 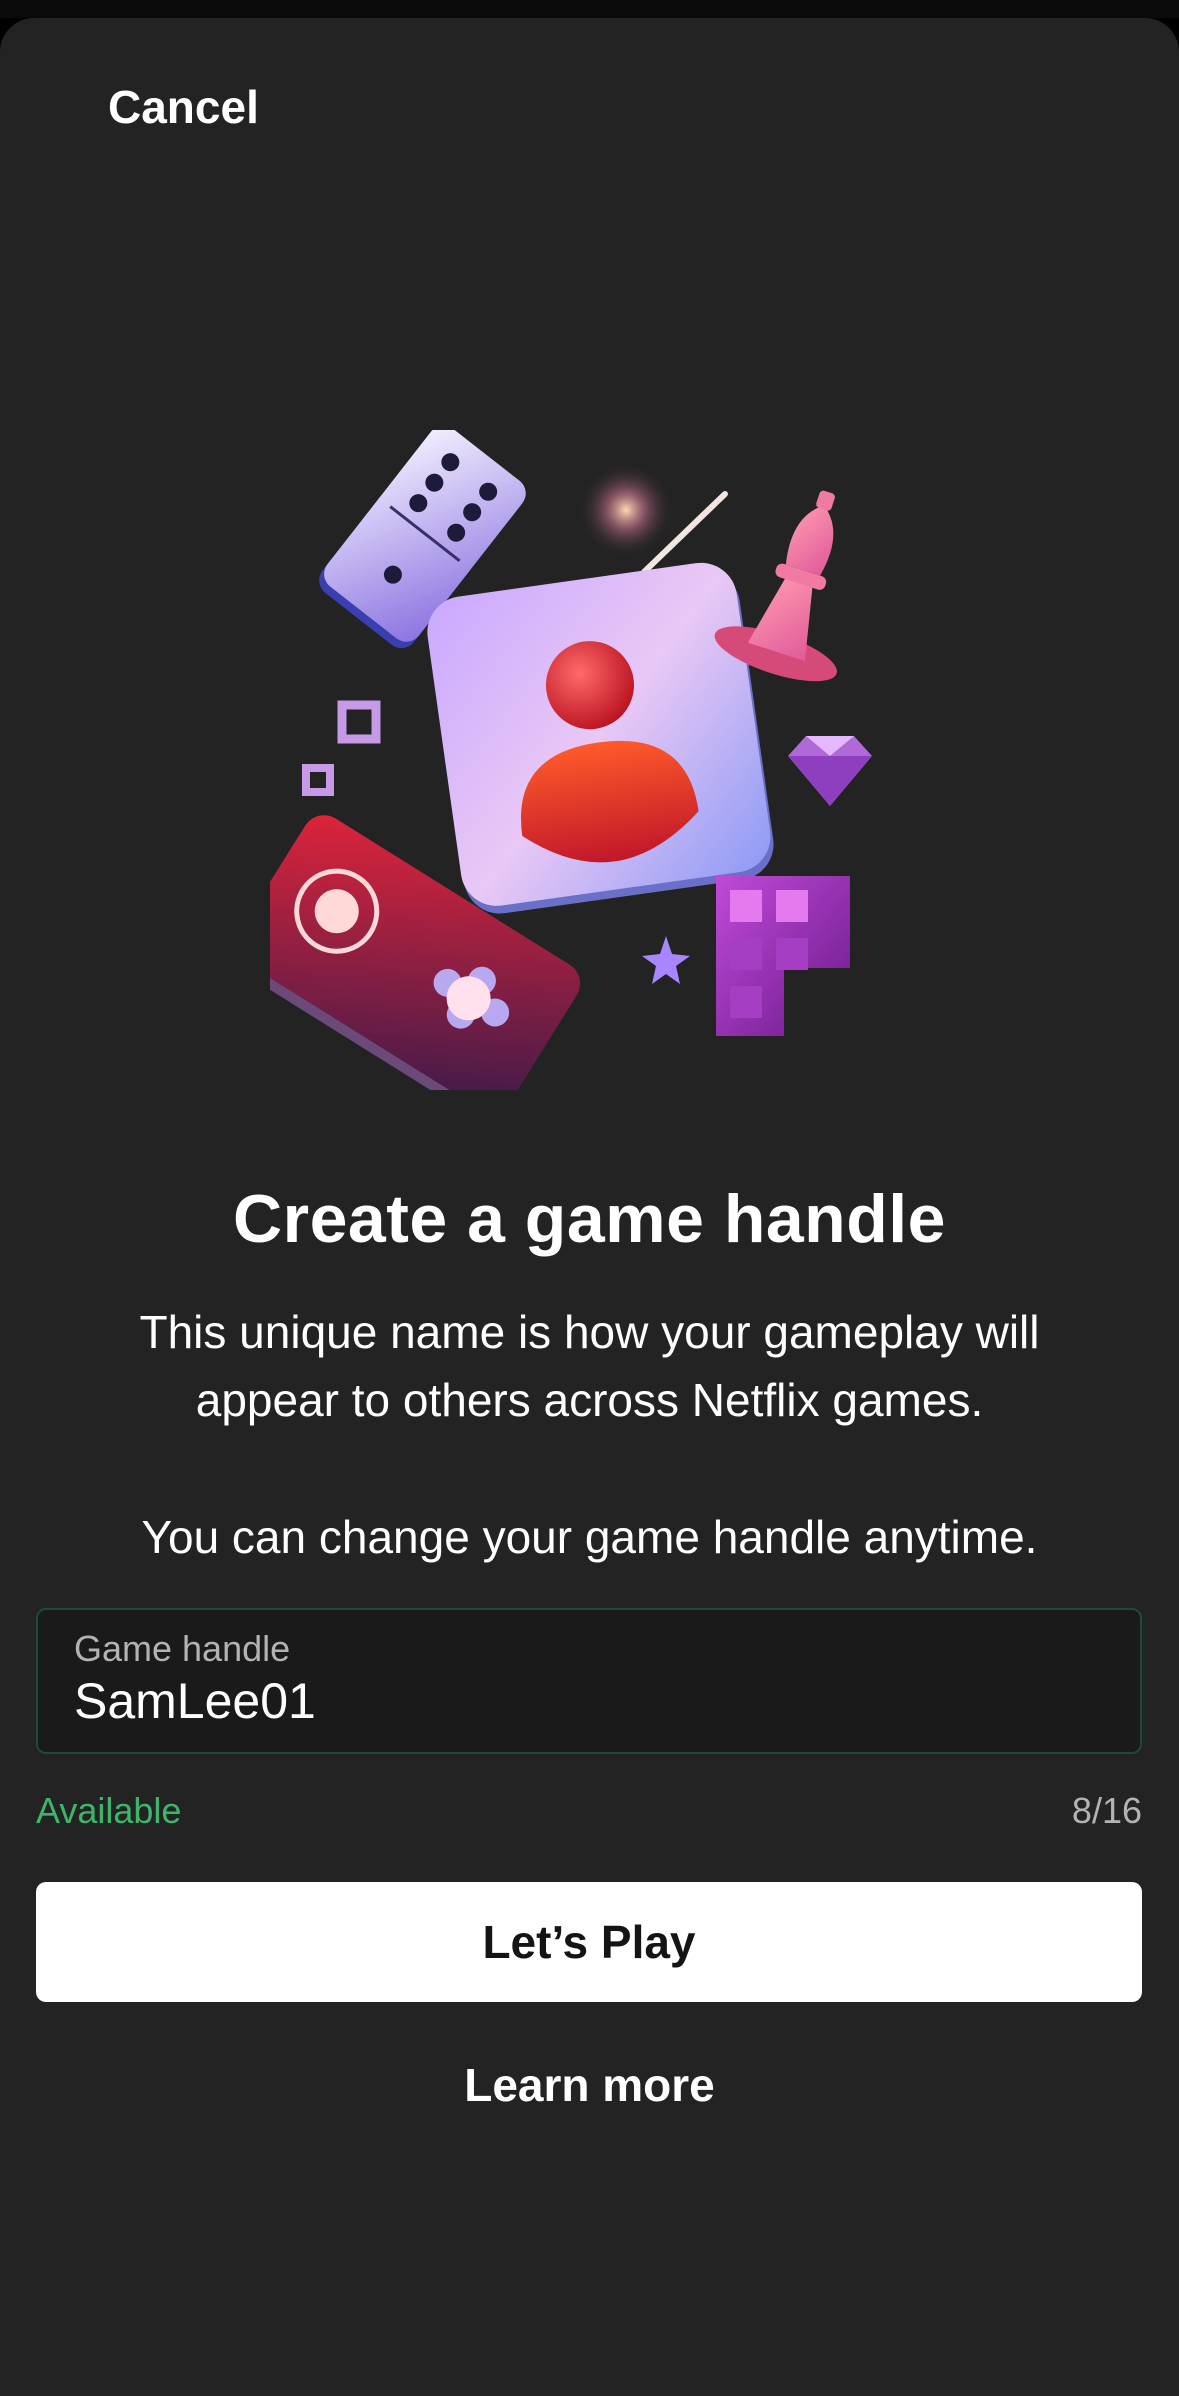 I want to click on learn-more-link: Learn more, so click(x=589, y=2085).